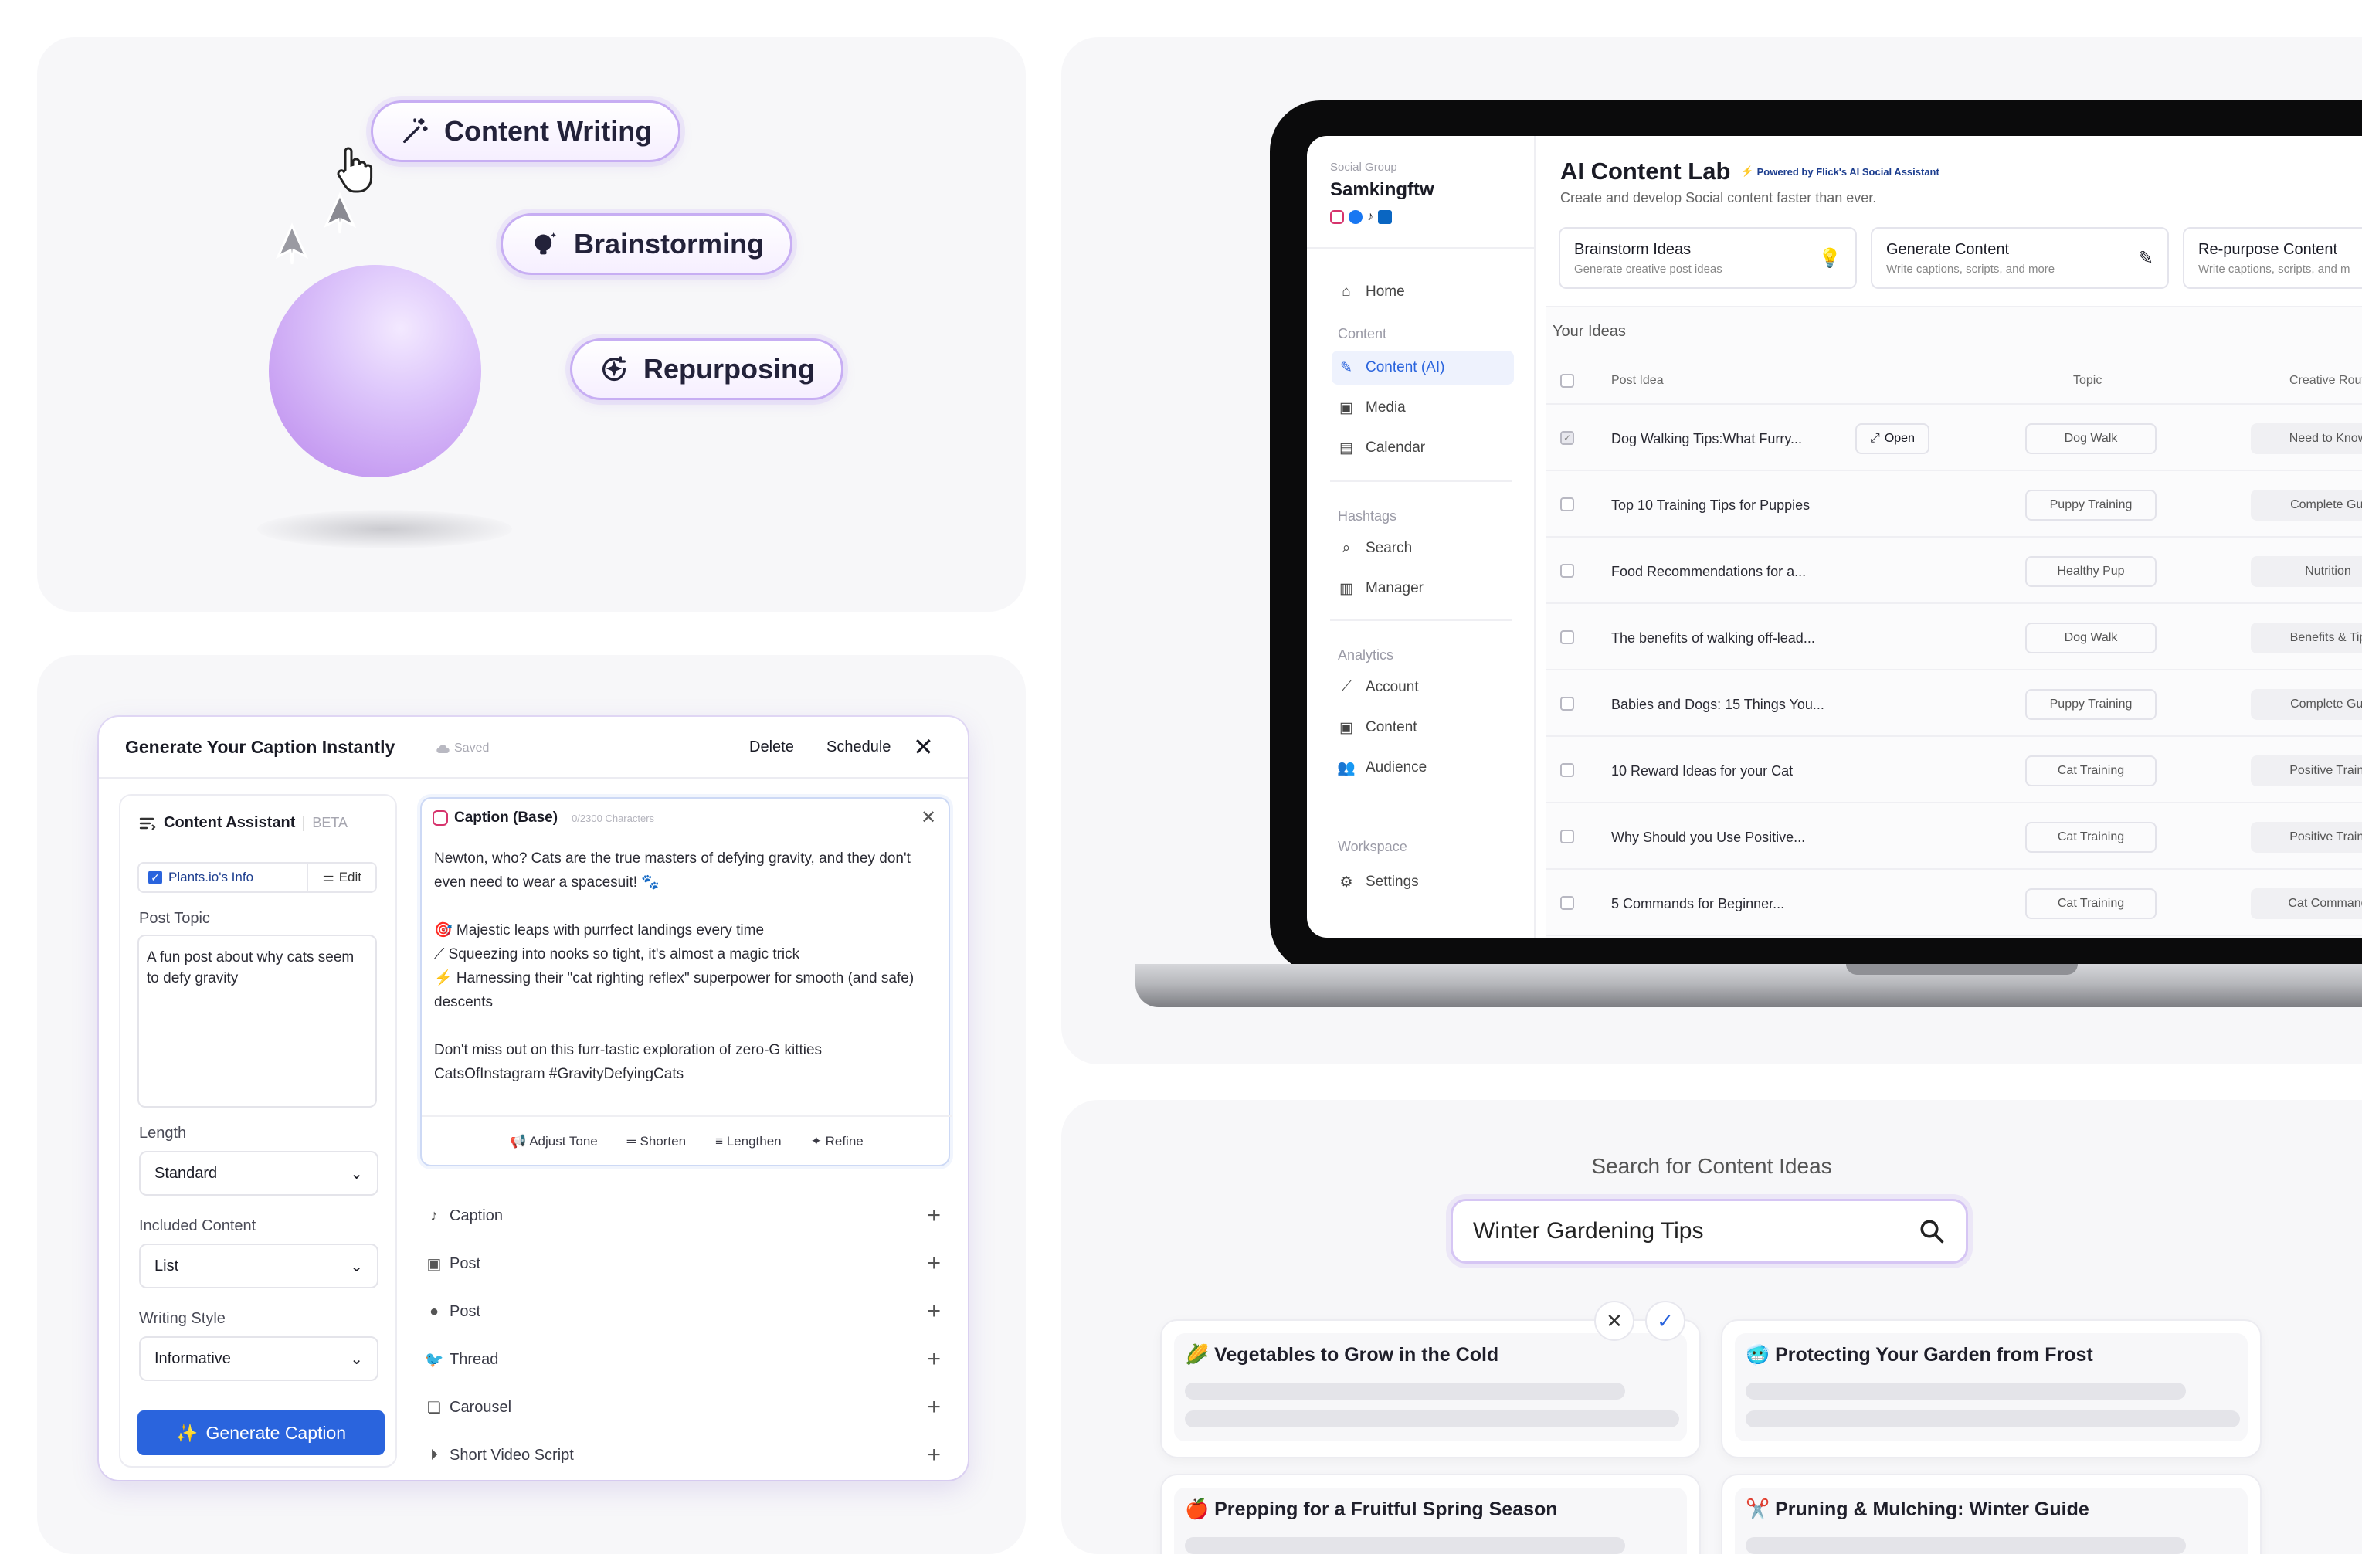 Image resolution: width=2362 pixels, height=1568 pixels. I want to click on writing-style-select: Informative ⌄, so click(258, 1358).